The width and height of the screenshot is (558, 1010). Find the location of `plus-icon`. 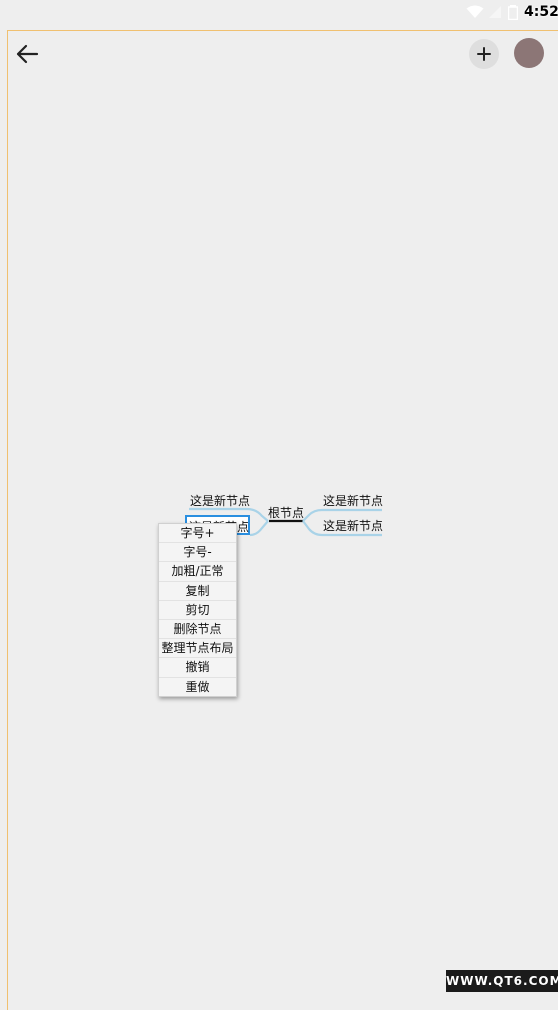

plus-icon is located at coordinates (484, 54).